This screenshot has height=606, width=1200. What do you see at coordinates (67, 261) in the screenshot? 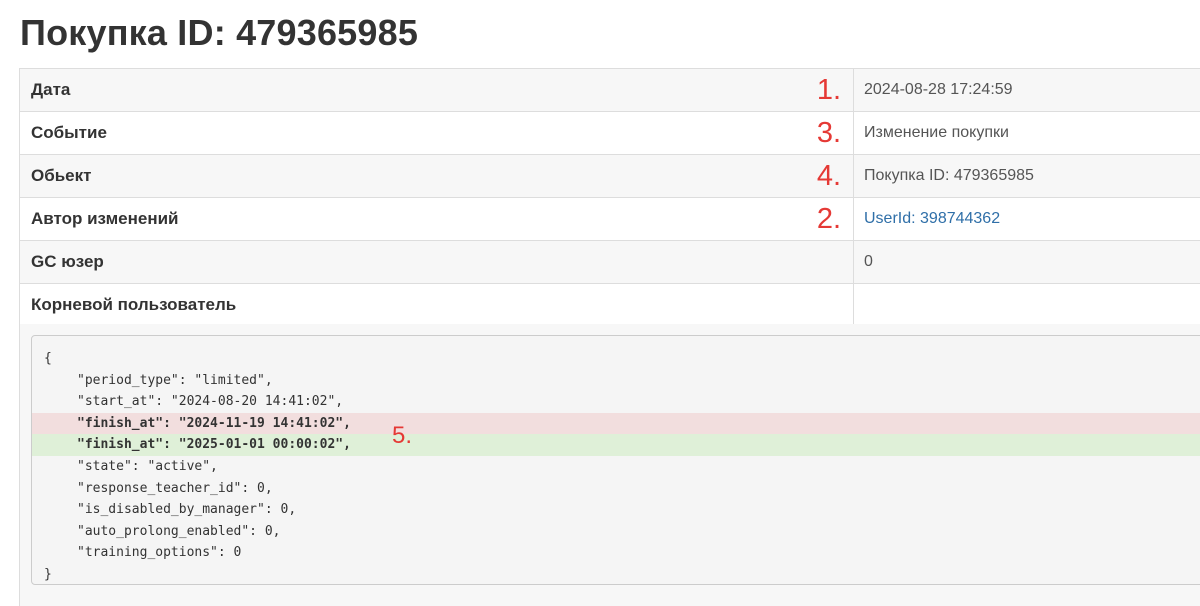
I see `row-label: GC юзер` at bounding box center [67, 261].